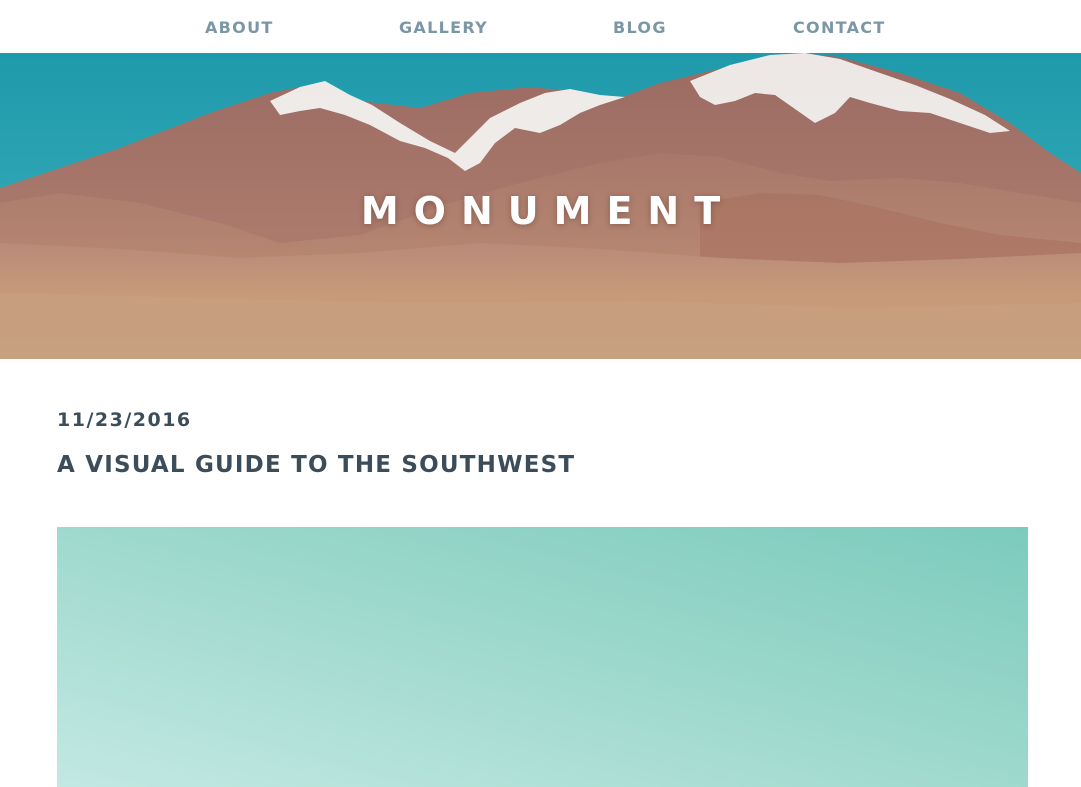  I want to click on nav-link-about: ABOUT, so click(239, 27).